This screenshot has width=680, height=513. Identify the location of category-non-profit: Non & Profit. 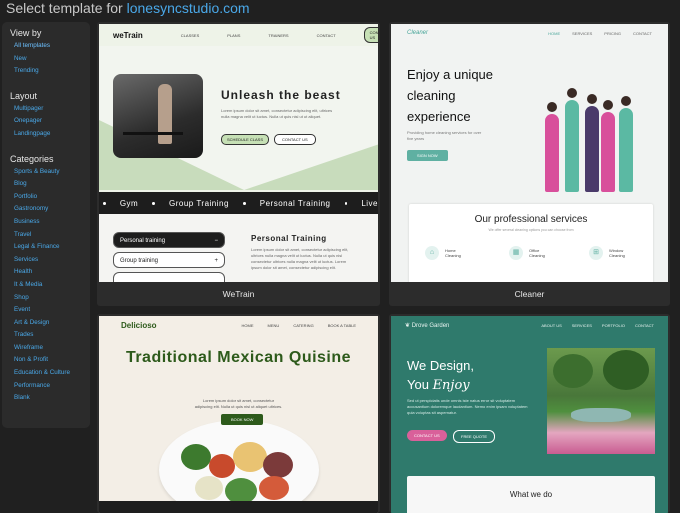
(46, 360).